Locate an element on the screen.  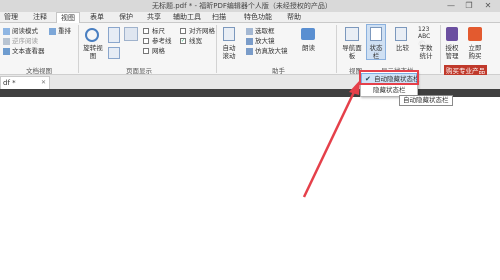
magnifier-icon is located at coordinates (249, 41).